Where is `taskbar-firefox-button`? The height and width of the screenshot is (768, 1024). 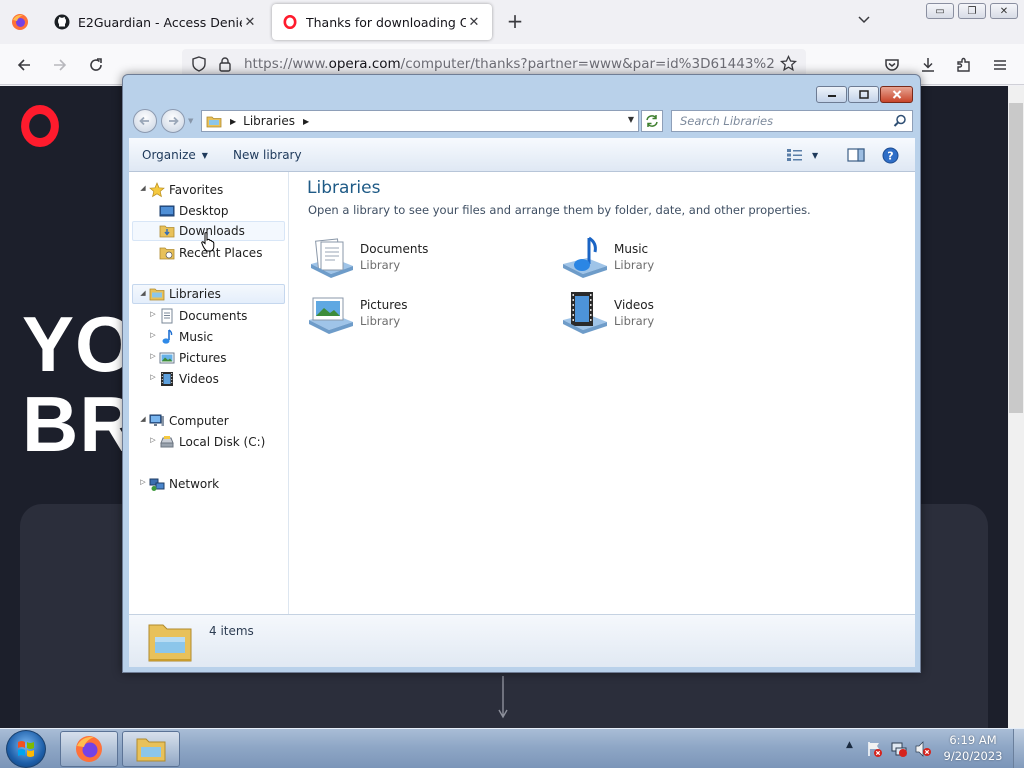
taskbar-firefox-button is located at coordinates (89, 749).